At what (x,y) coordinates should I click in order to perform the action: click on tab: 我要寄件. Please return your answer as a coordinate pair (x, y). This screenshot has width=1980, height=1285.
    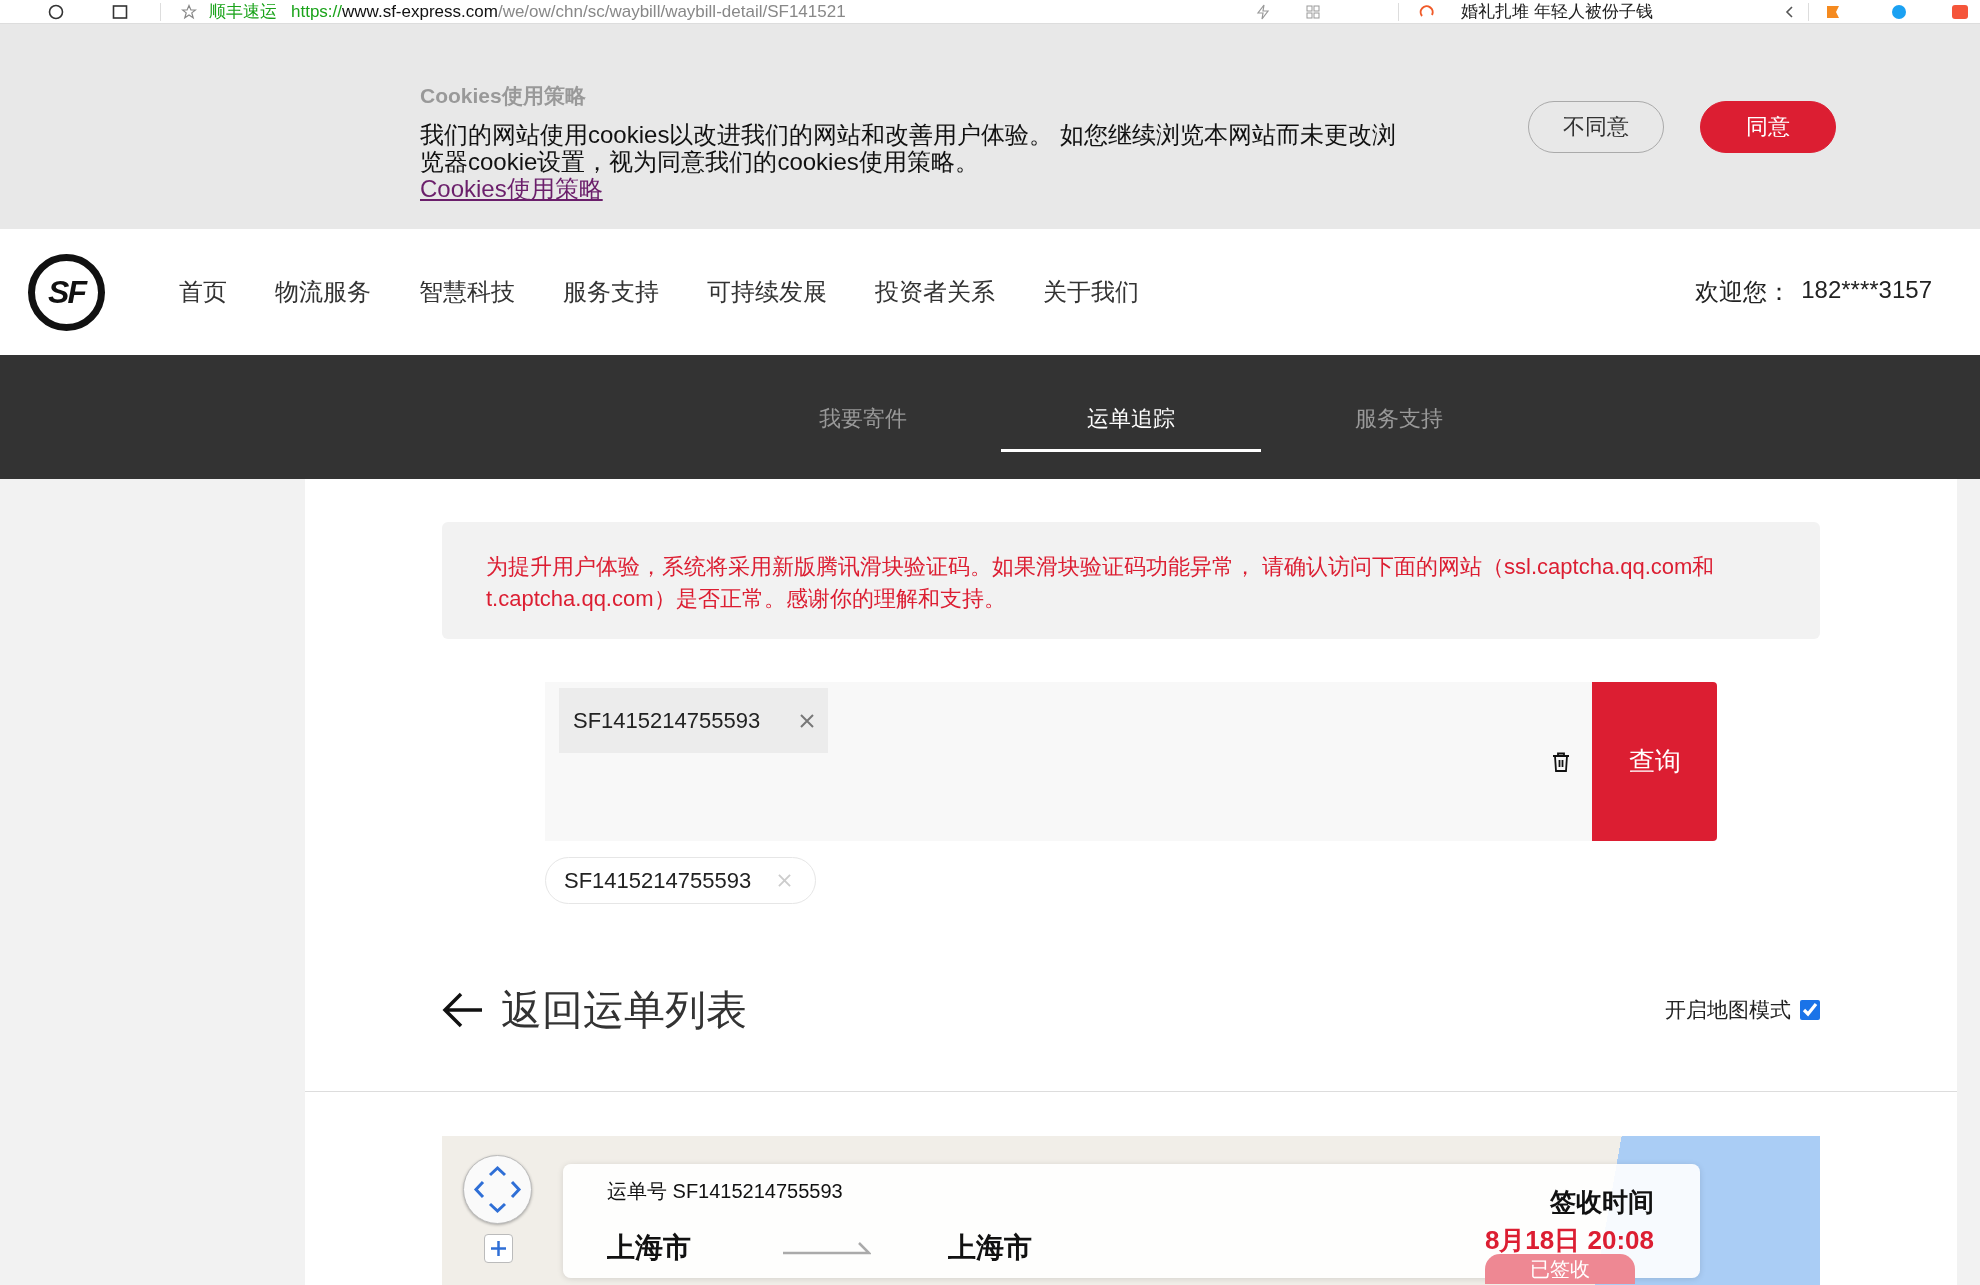
    Looking at the image, I should click on (863, 416).